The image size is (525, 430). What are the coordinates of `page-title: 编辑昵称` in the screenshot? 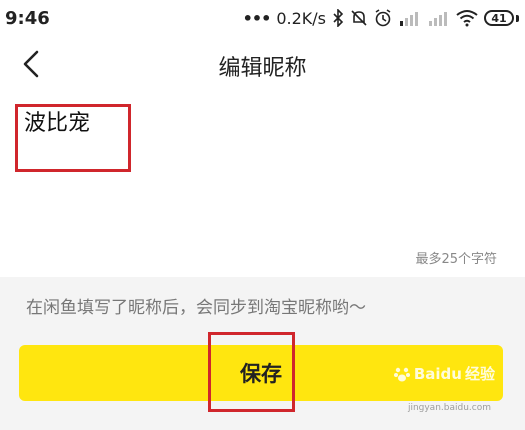 It's located at (262, 68).